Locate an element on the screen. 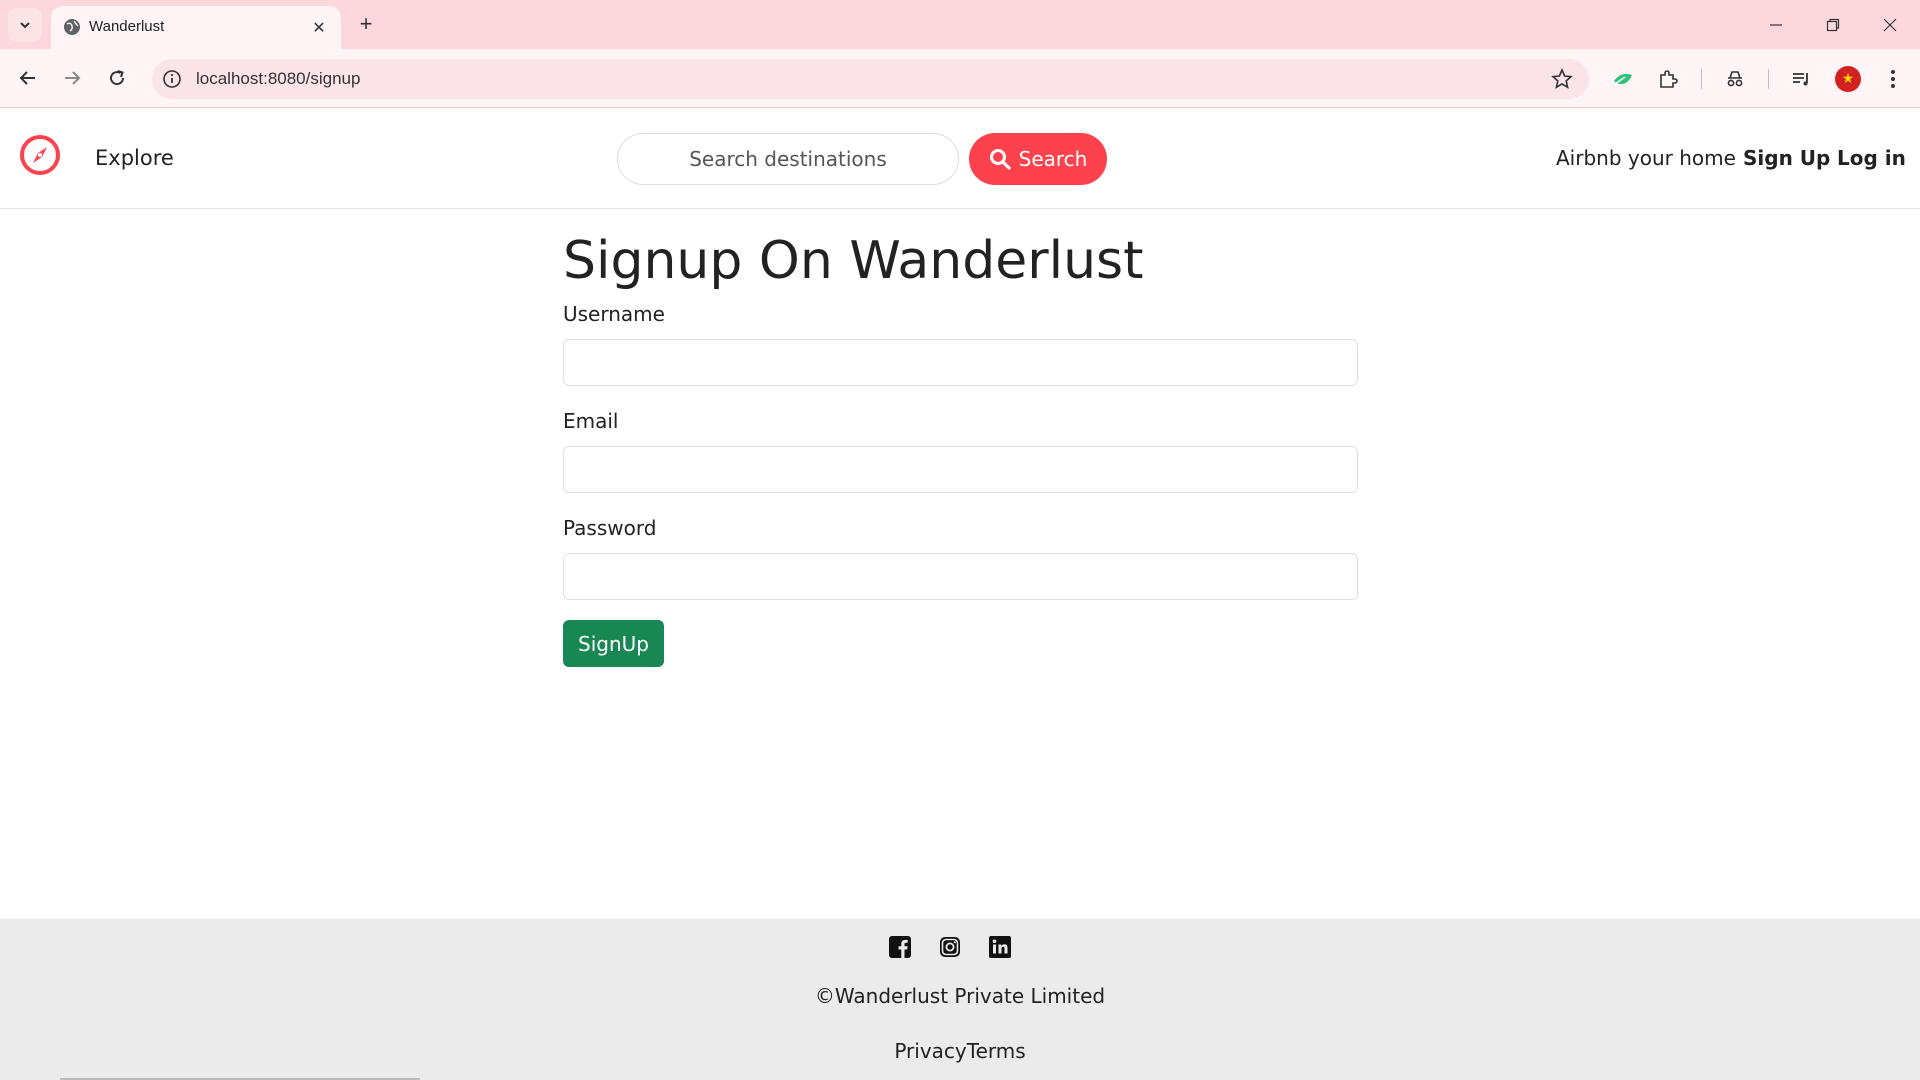 The image size is (1920, 1080). password-label: Password is located at coordinates (610, 528).